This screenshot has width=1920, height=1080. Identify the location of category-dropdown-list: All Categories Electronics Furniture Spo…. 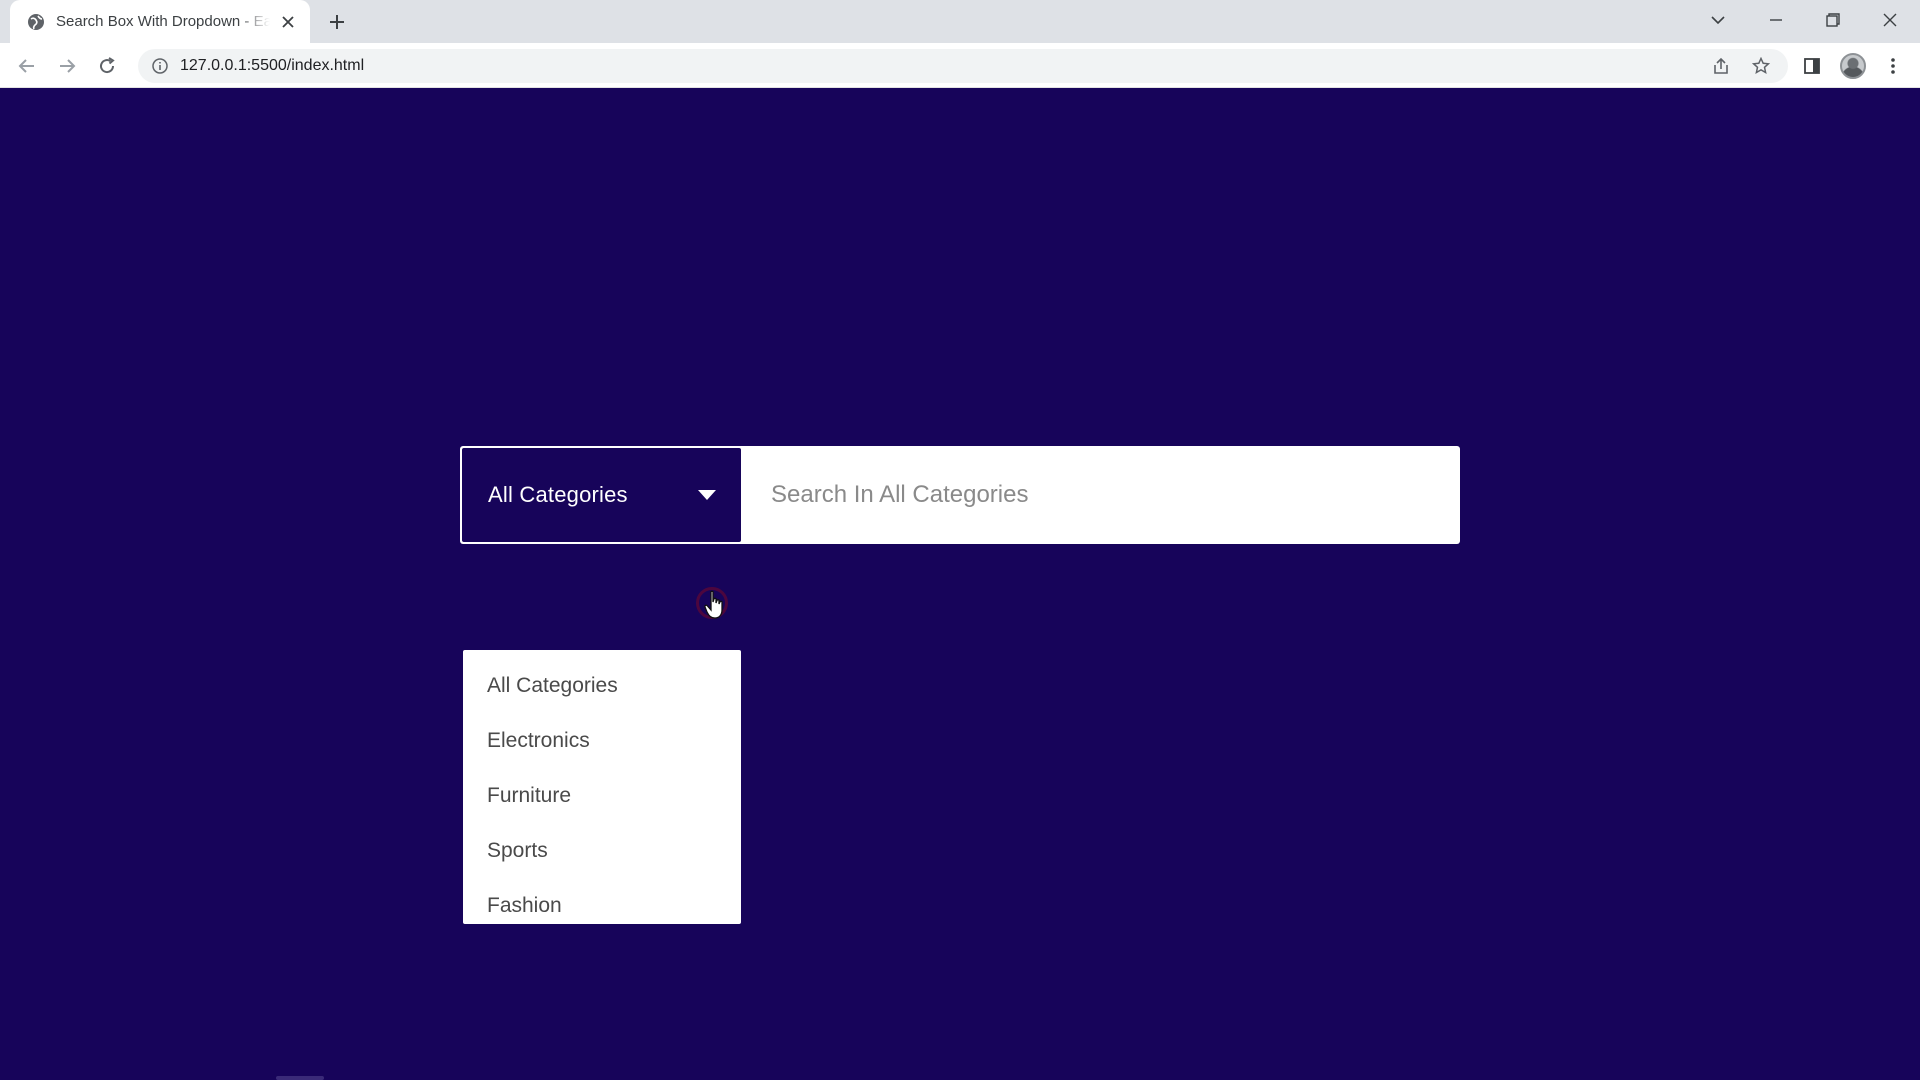
(602, 787).